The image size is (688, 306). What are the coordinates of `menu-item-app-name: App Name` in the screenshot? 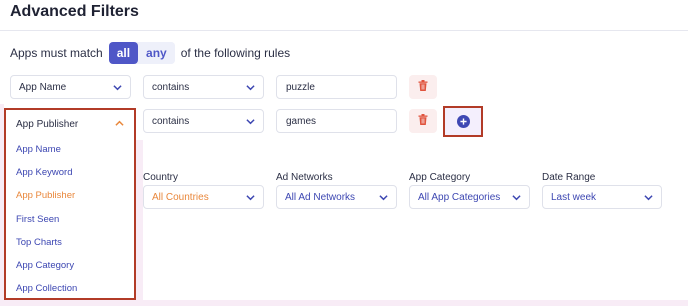 It's located at (70, 149).